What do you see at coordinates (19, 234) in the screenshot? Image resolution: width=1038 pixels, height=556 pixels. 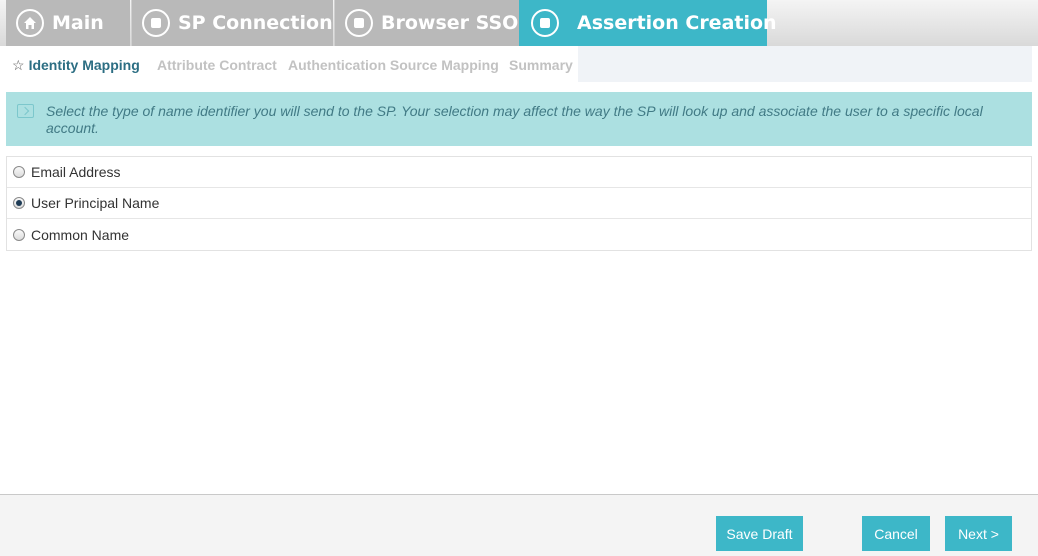 I see `radio-common-name` at bounding box center [19, 234].